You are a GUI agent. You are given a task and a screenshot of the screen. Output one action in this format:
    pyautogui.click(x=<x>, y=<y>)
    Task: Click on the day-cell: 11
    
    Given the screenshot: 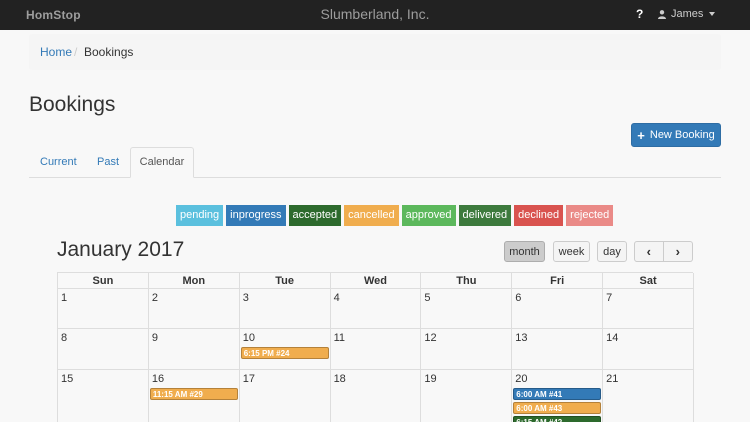 What is the action you would take?
    pyautogui.click(x=376, y=349)
    